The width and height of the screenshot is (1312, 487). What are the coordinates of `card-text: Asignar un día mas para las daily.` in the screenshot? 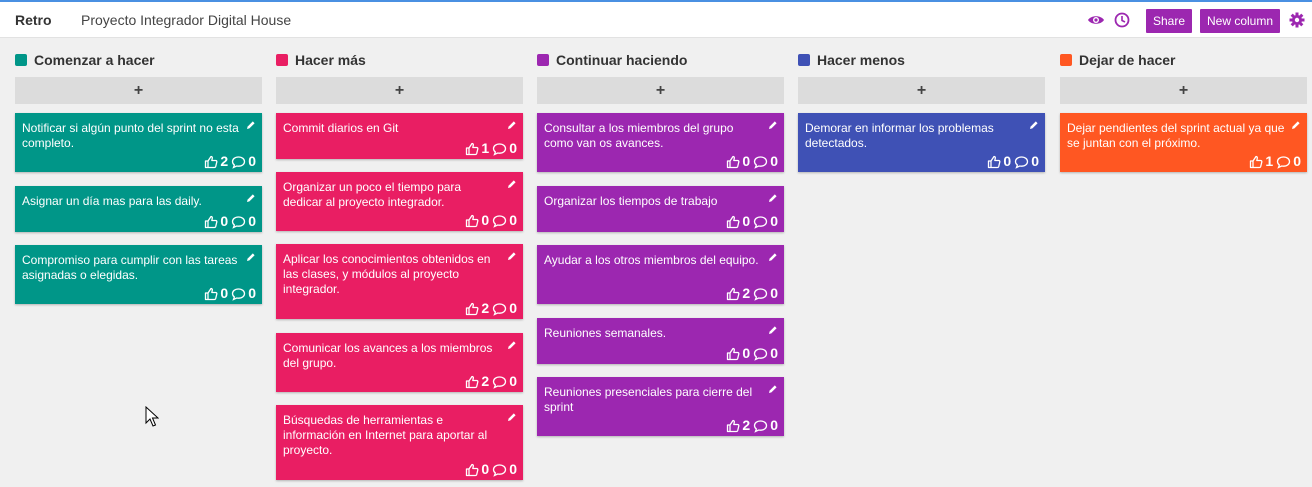 It's located at (112, 201).